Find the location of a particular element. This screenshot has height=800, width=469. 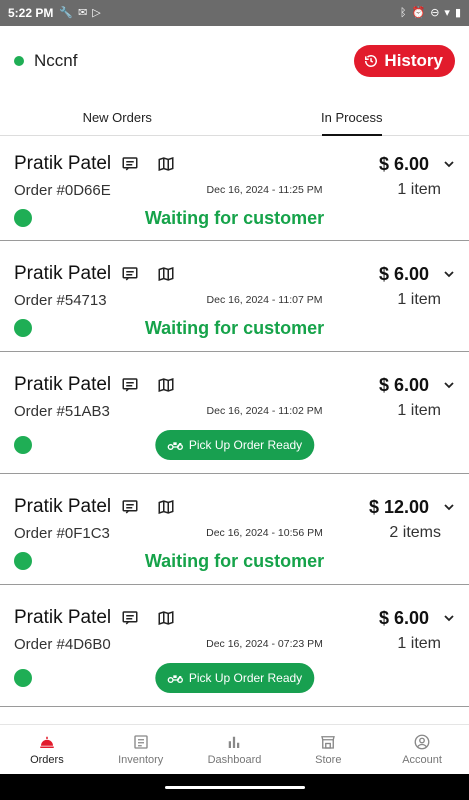

order-number: Order #0D66E is located at coordinates (62, 190).